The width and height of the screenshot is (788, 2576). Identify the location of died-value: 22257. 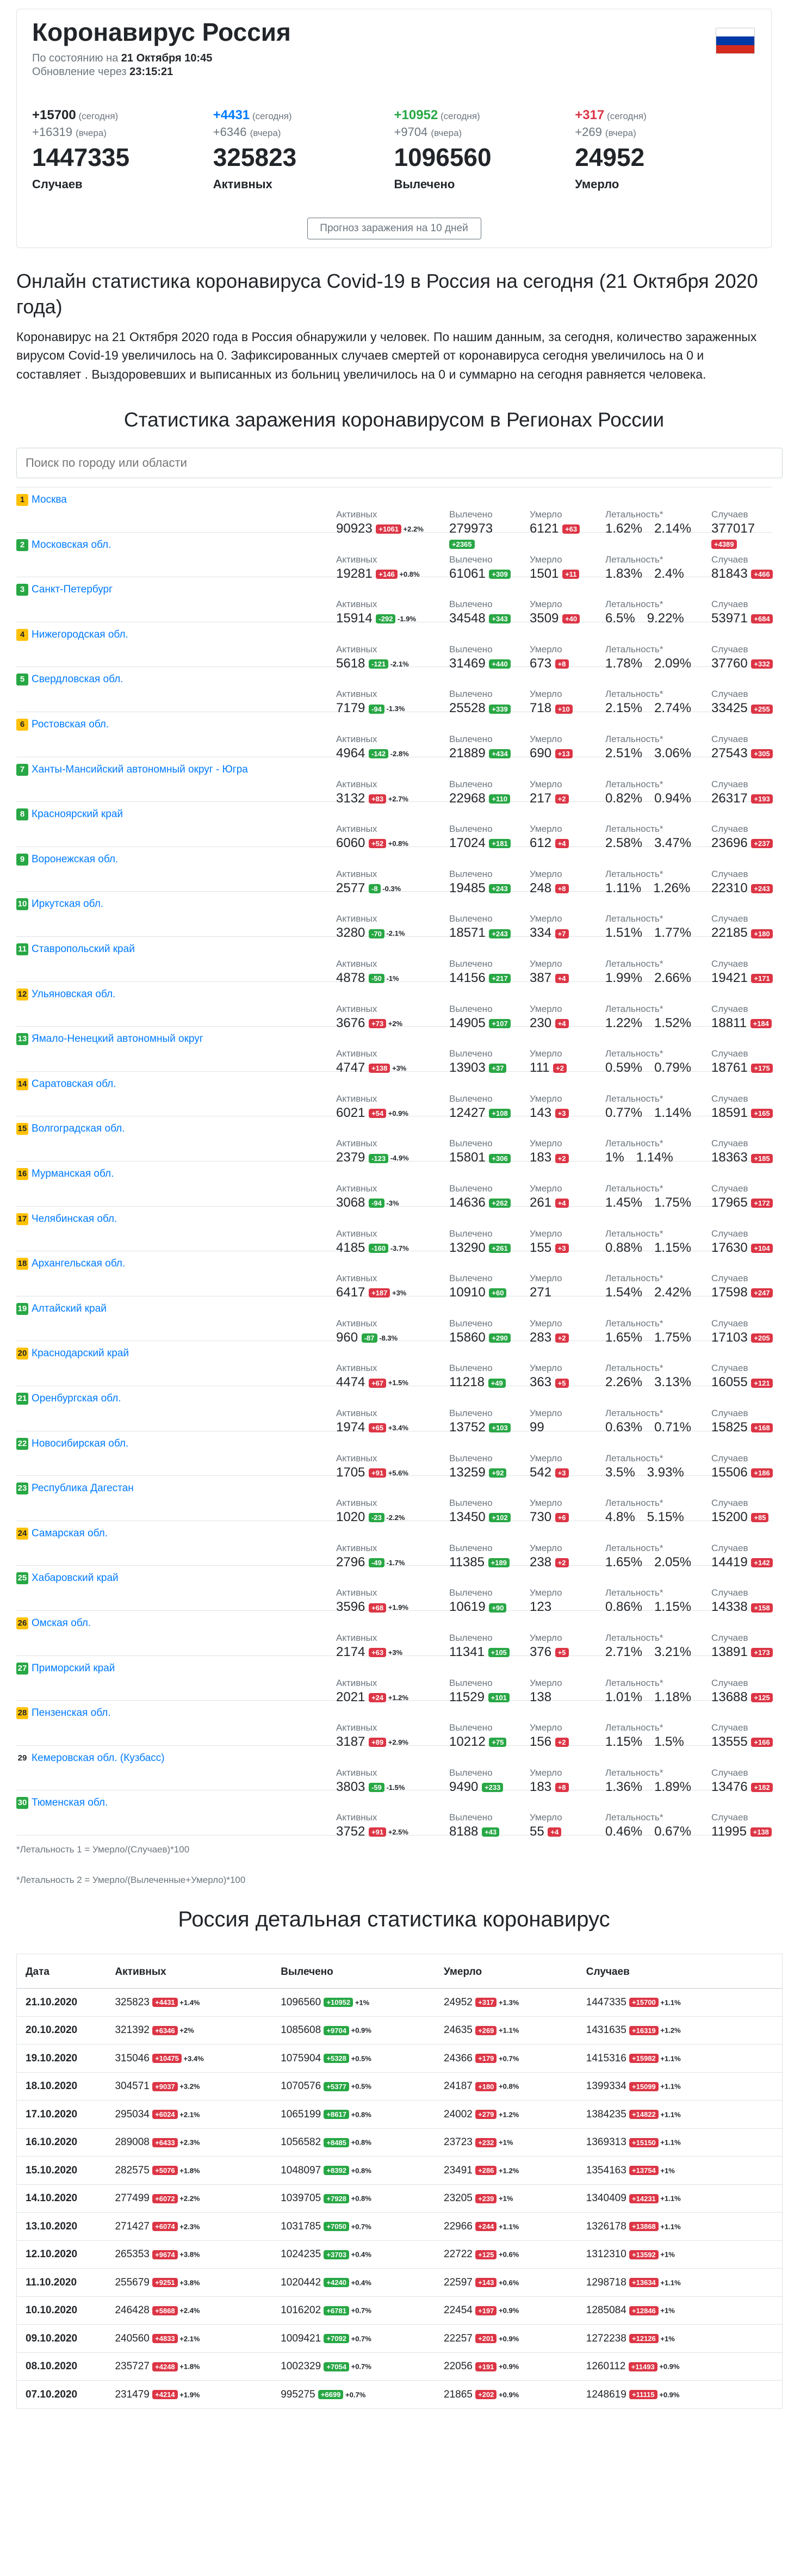
(460, 2338).